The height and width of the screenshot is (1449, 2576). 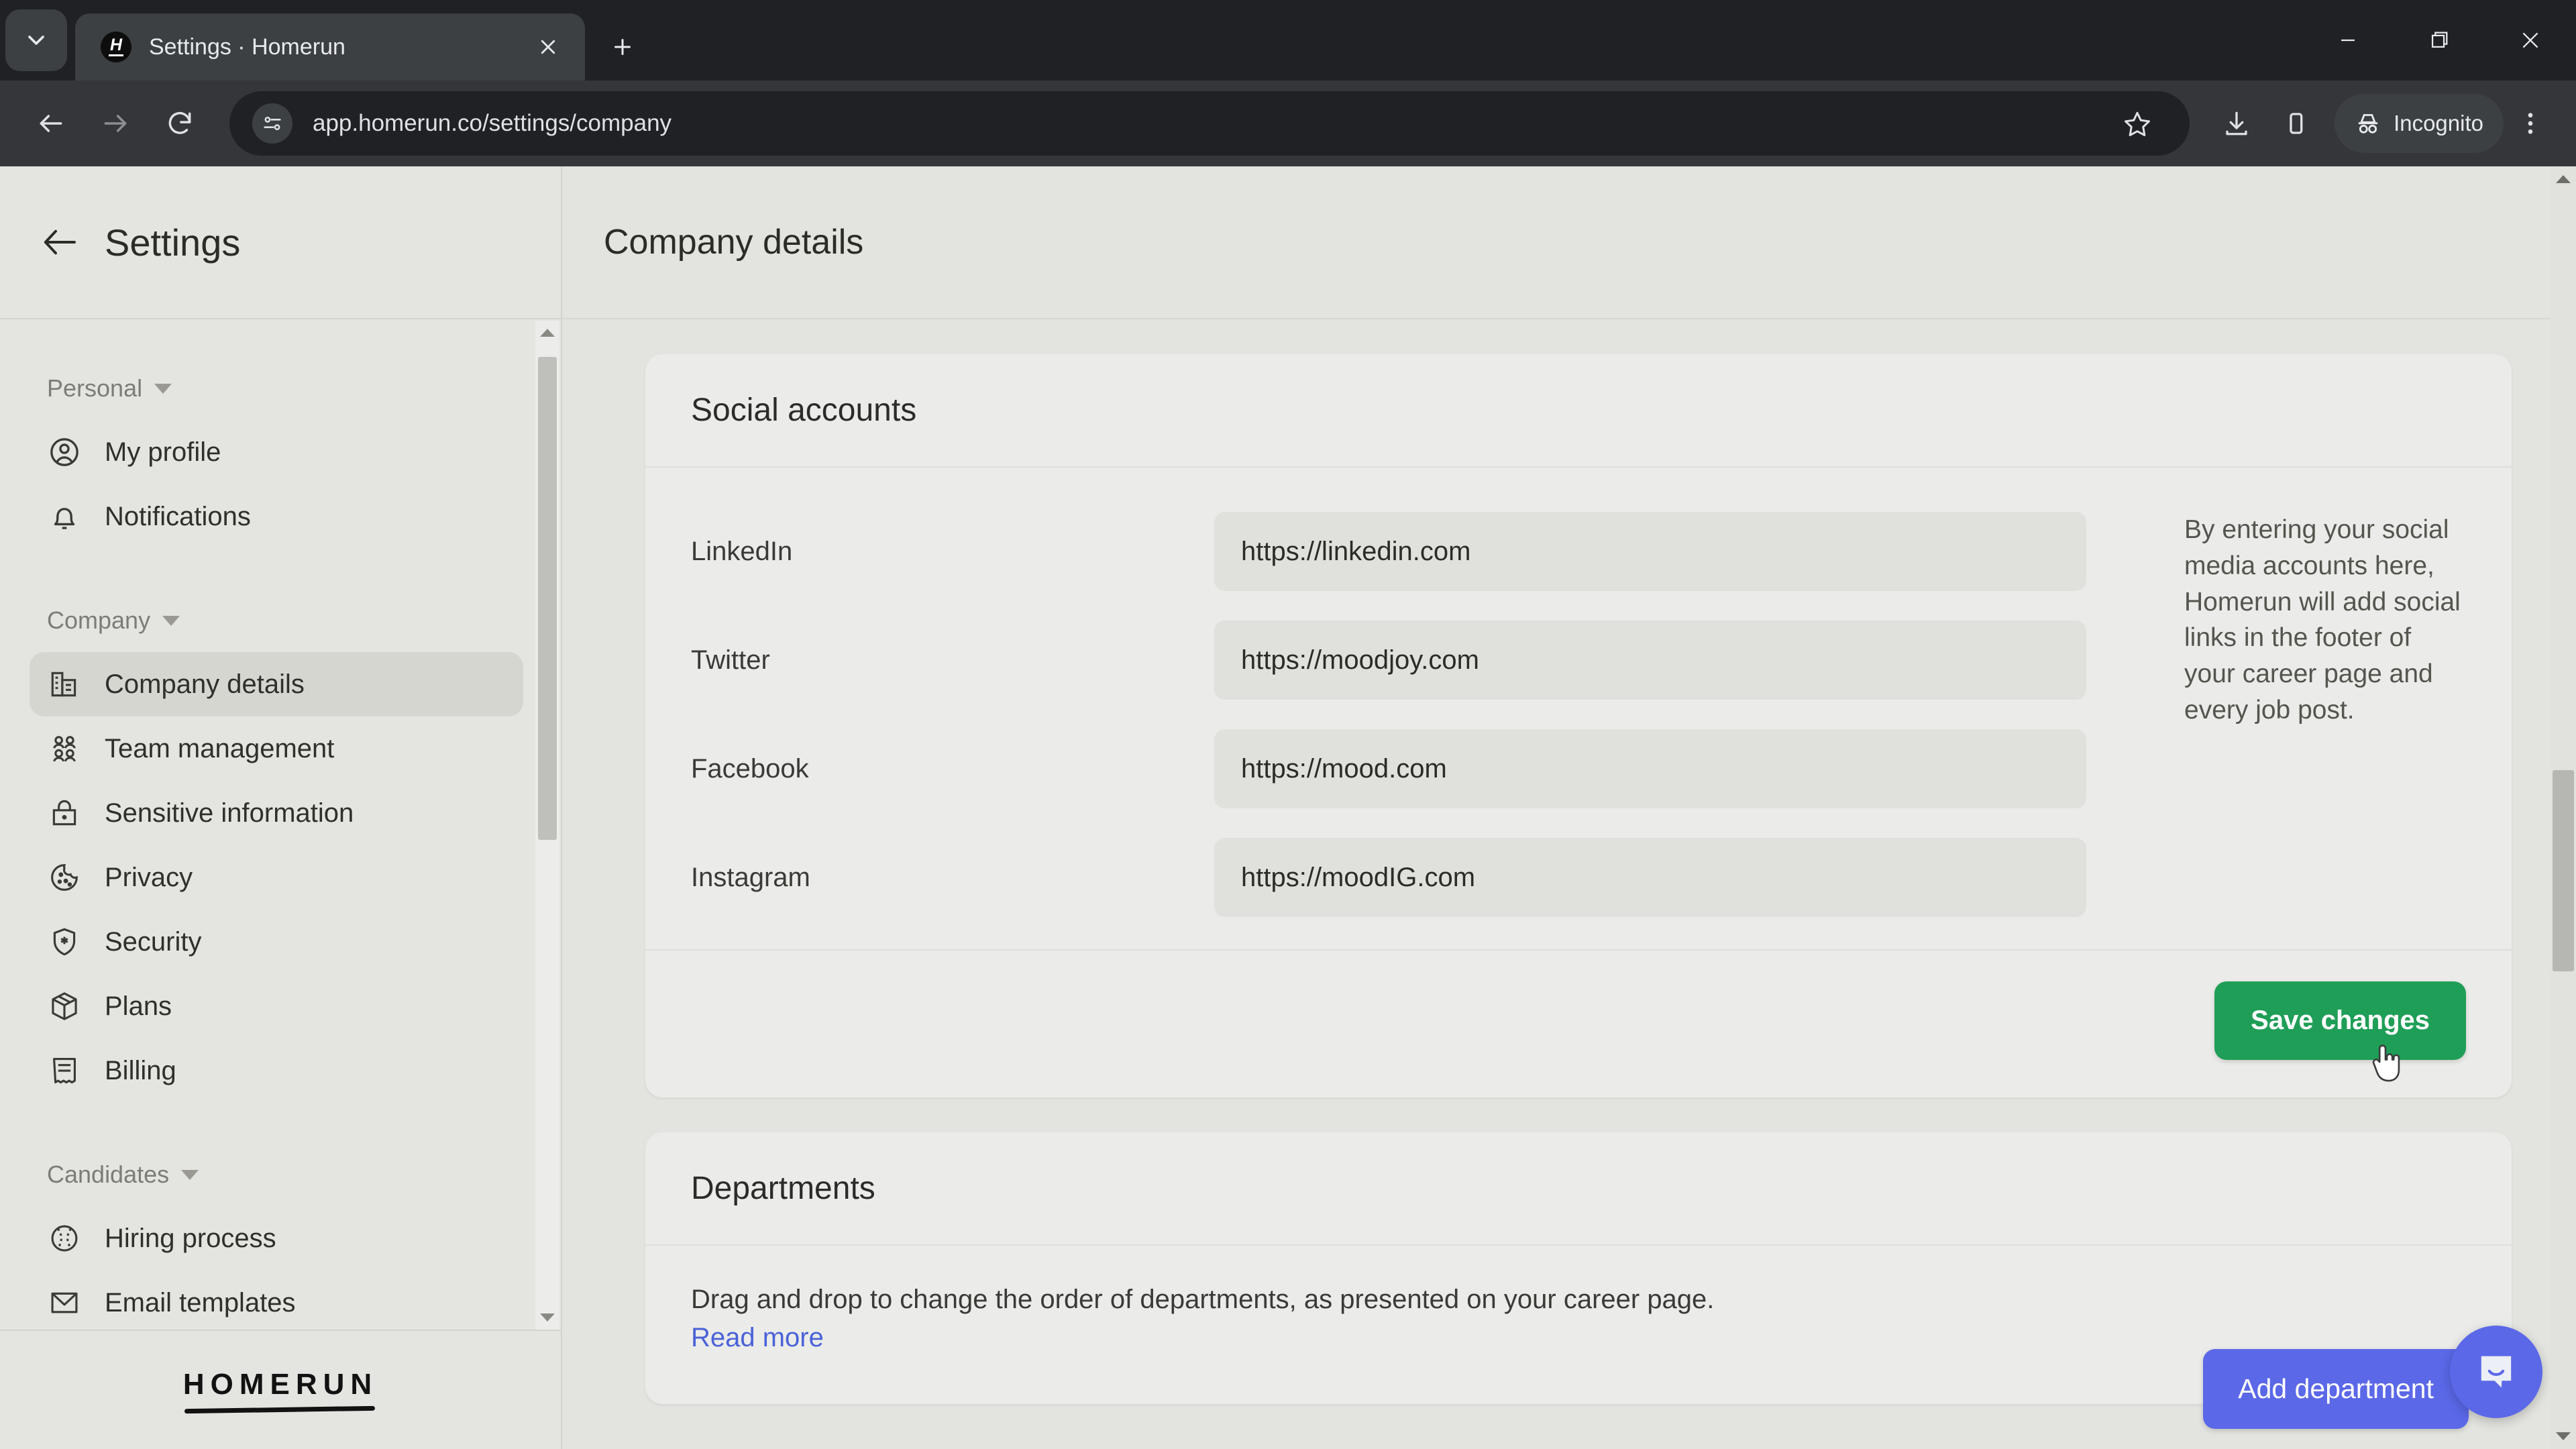 What do you see at coordinates (547, 598) in the screenshot?
I see `sidebar-scrollbar-thumb` at bounding box center [547, 598].